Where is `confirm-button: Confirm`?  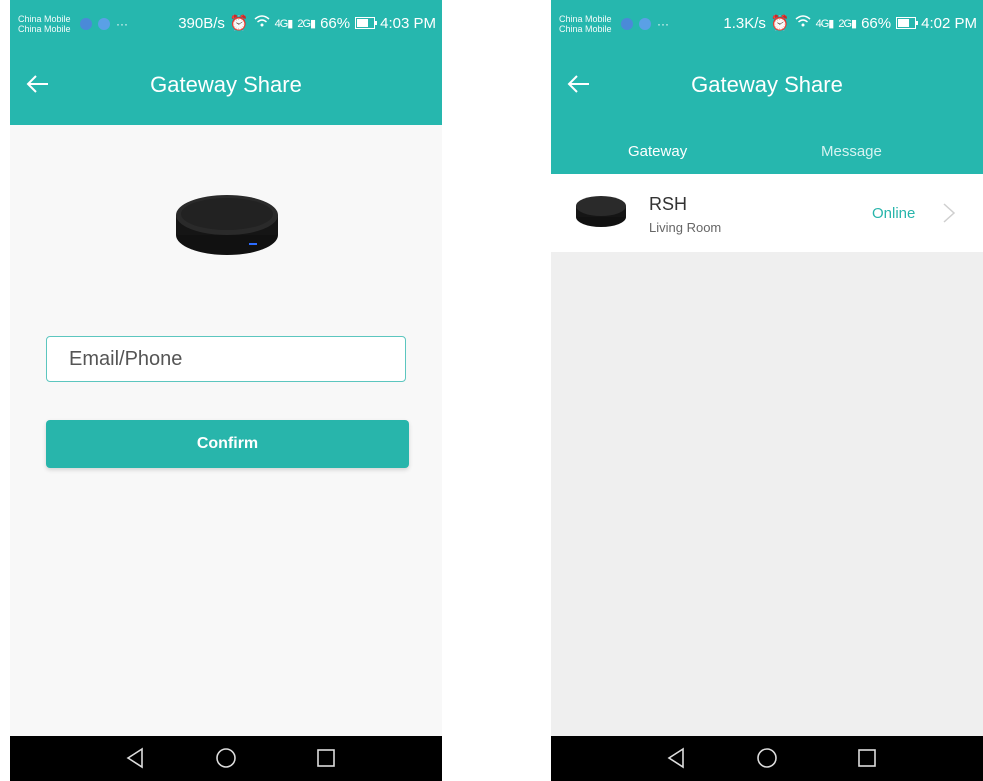 confirm-button: Confirm is located at coordinates (227, 444).